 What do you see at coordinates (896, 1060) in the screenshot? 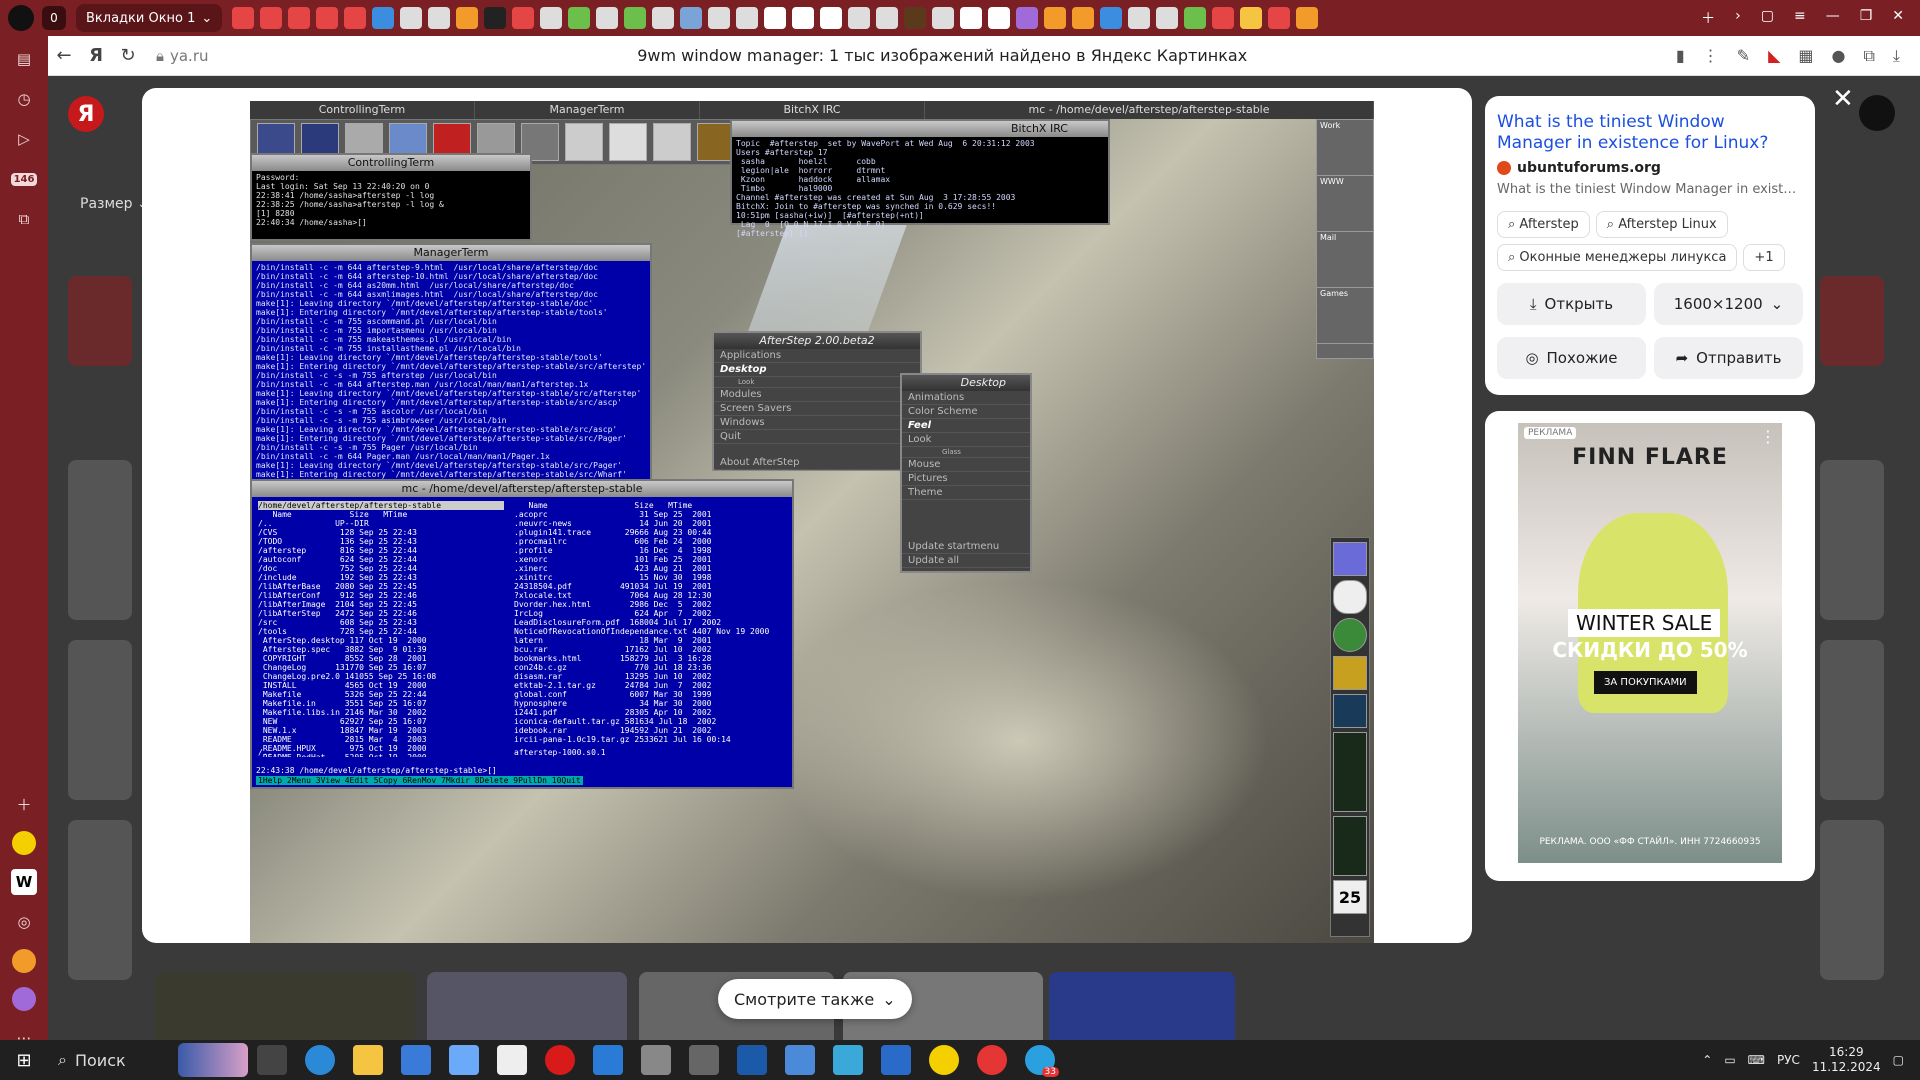
I see `defender-icon` at bounding box center [896, 1060].